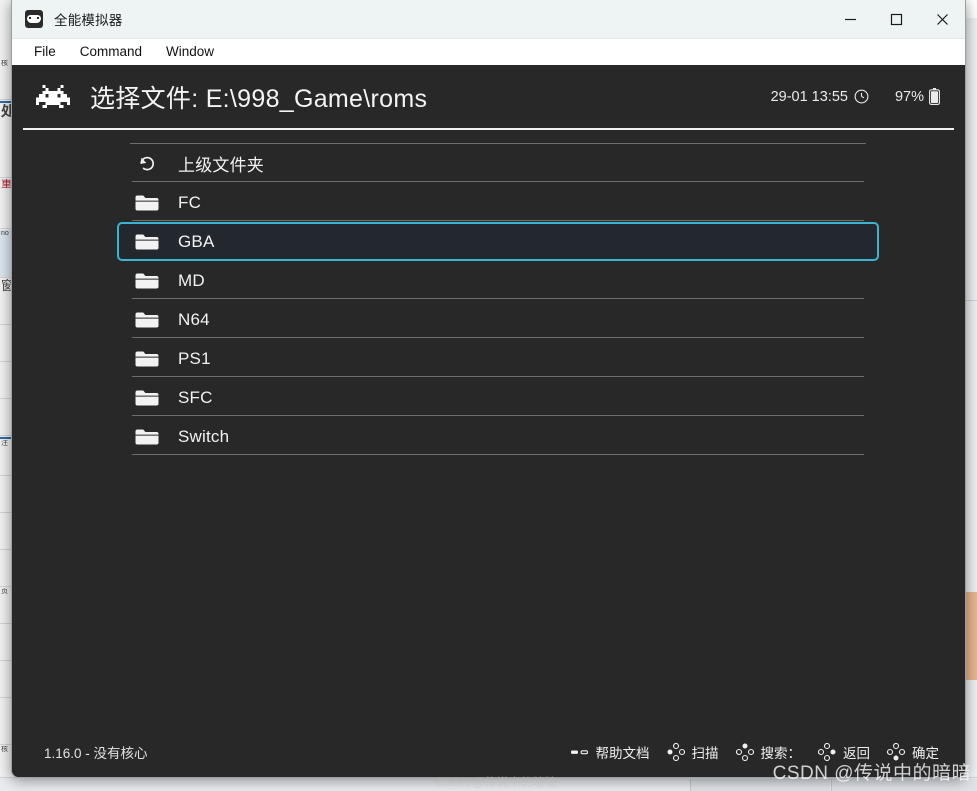  Describe the element at coordinates (221, 165) in the screenshot. I see `list-item-label: 上级文件夹` at that location.